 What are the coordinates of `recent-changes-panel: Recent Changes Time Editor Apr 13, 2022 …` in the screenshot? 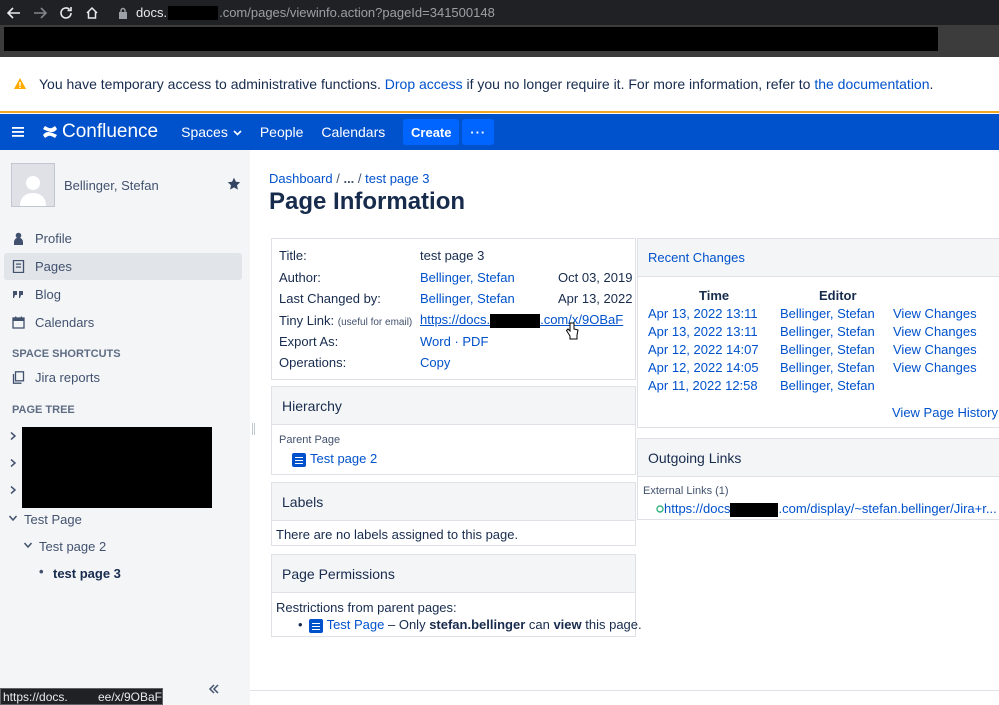 It's located at (818, 333).